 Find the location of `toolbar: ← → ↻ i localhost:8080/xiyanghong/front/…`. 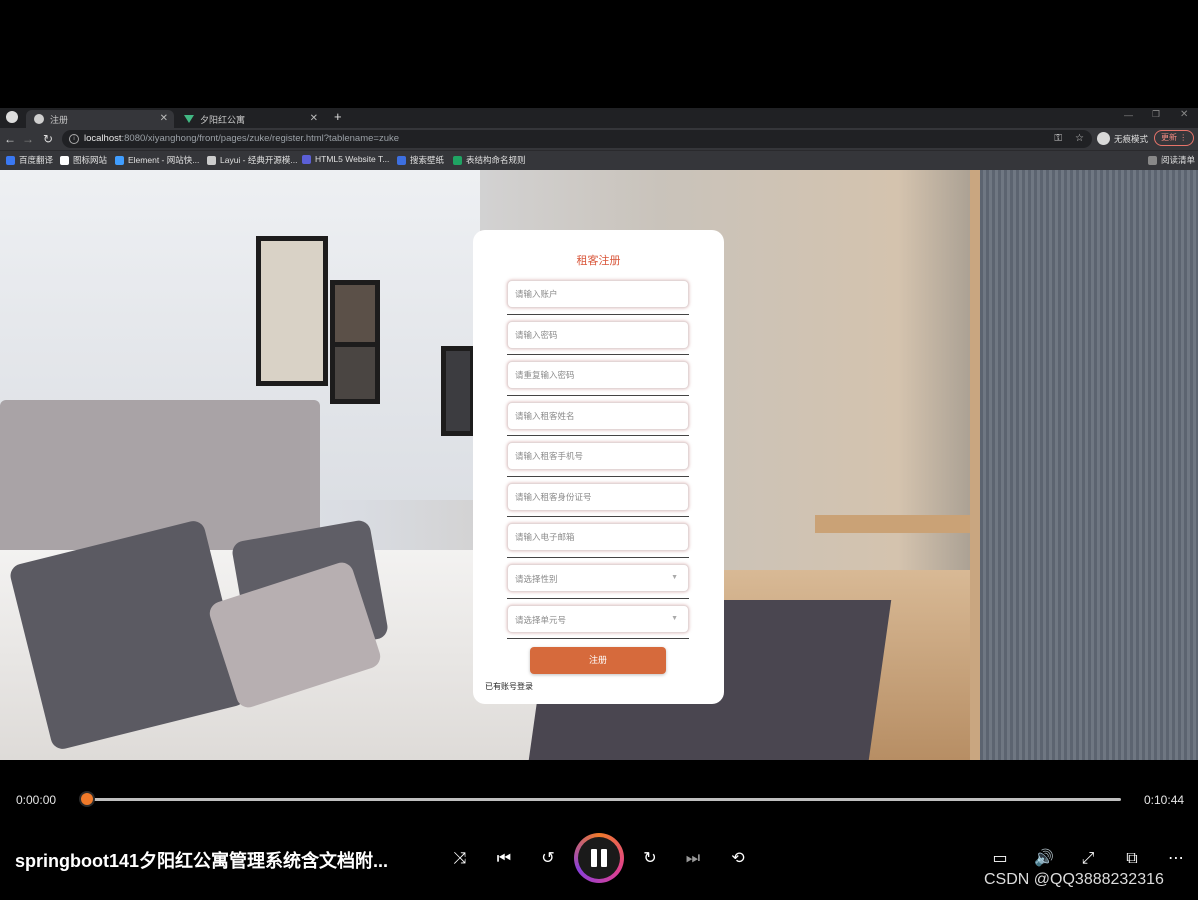

toolbar: ← → ↻ i localhost:8080/xiyanghong/front/… is located at coordinates (599, 139).